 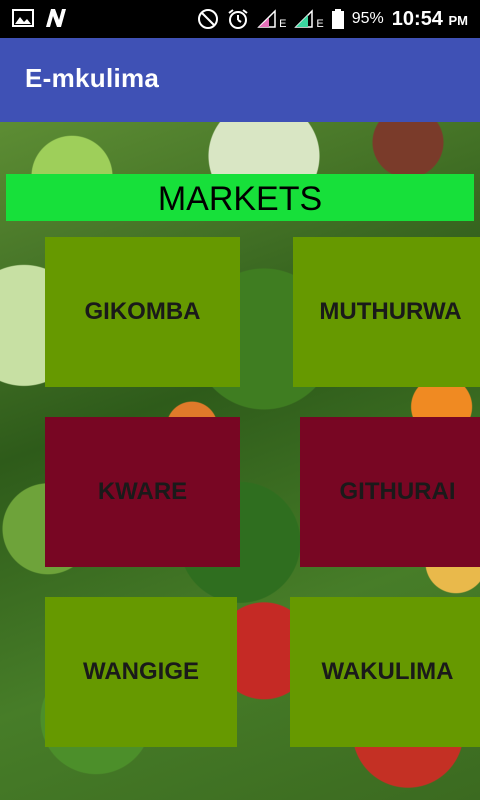 I want to click on do-not-disturb-icon, so click(x=208, y=19).